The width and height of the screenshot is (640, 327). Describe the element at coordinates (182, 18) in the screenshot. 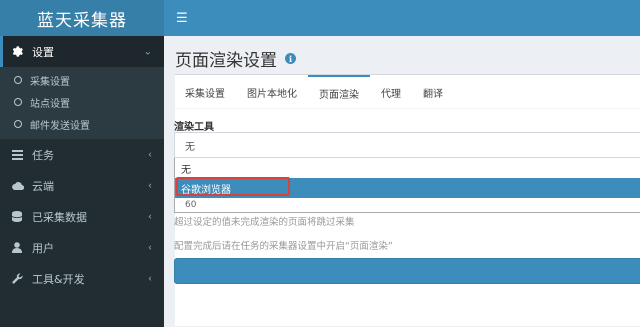

I see `hamburger-icon: ☰` at that location.